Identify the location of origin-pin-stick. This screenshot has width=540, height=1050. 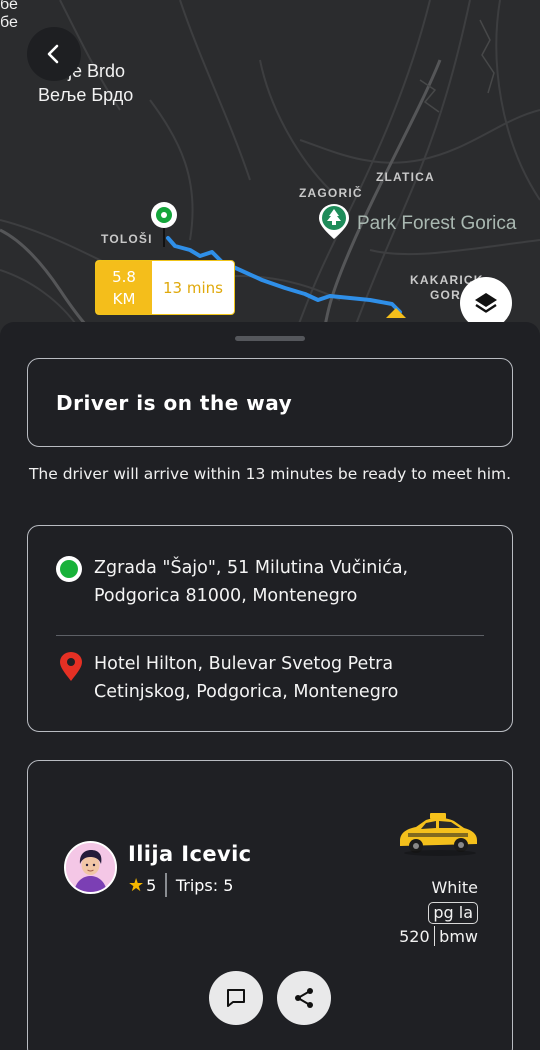
(164, 237).